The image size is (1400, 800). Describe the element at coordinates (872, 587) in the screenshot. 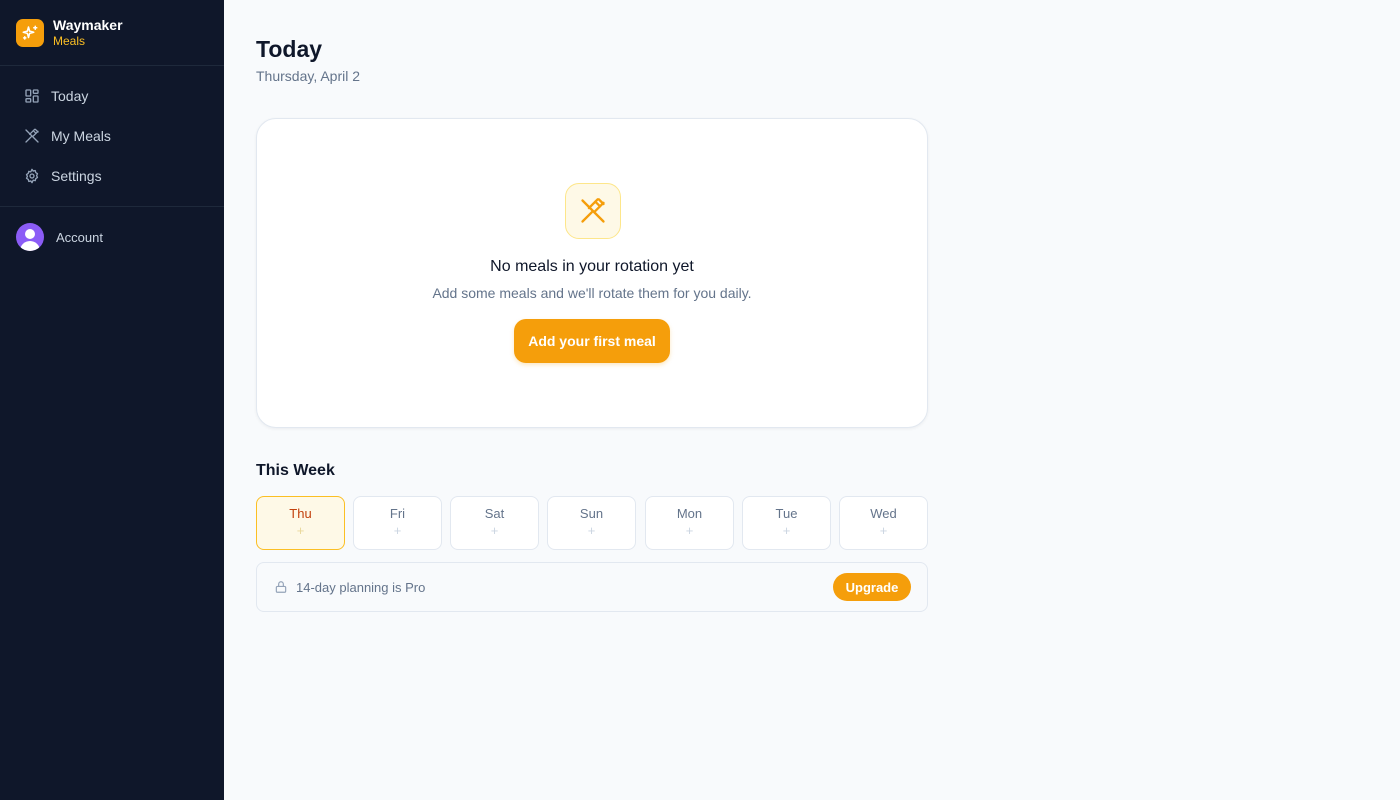

I see `upgrade-button: Upgrade` at that location.